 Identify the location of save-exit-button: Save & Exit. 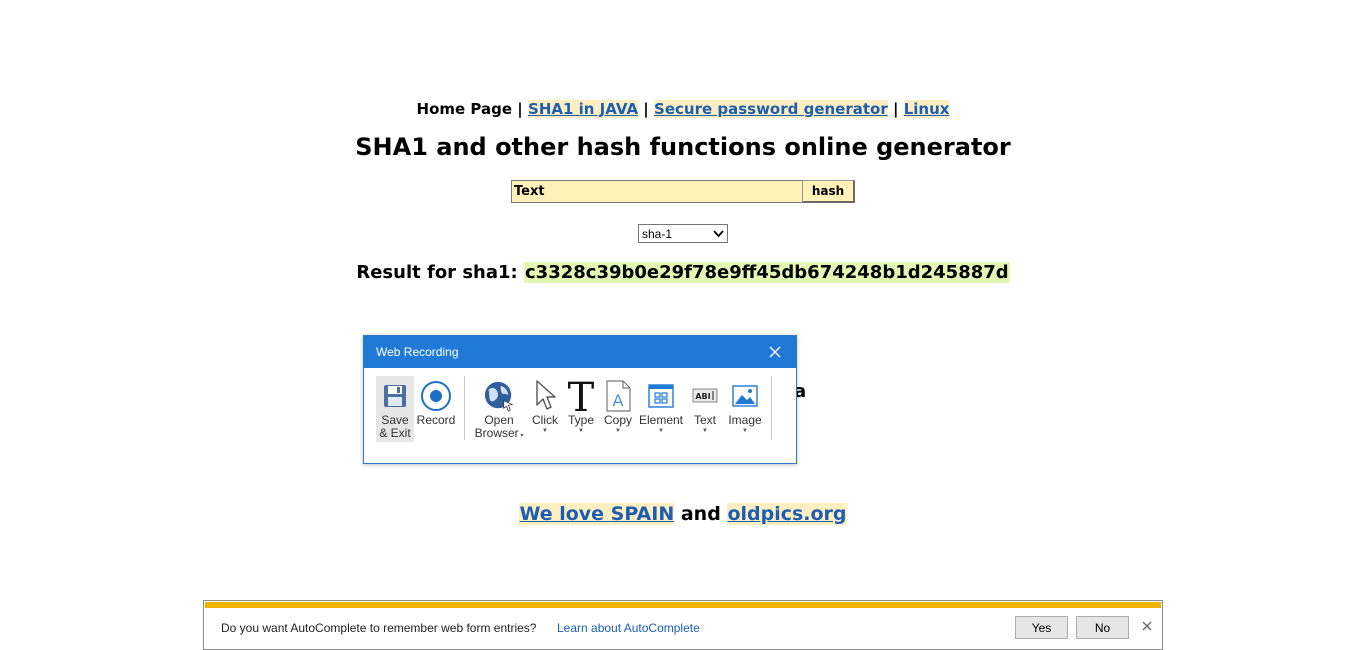
(395, 409).